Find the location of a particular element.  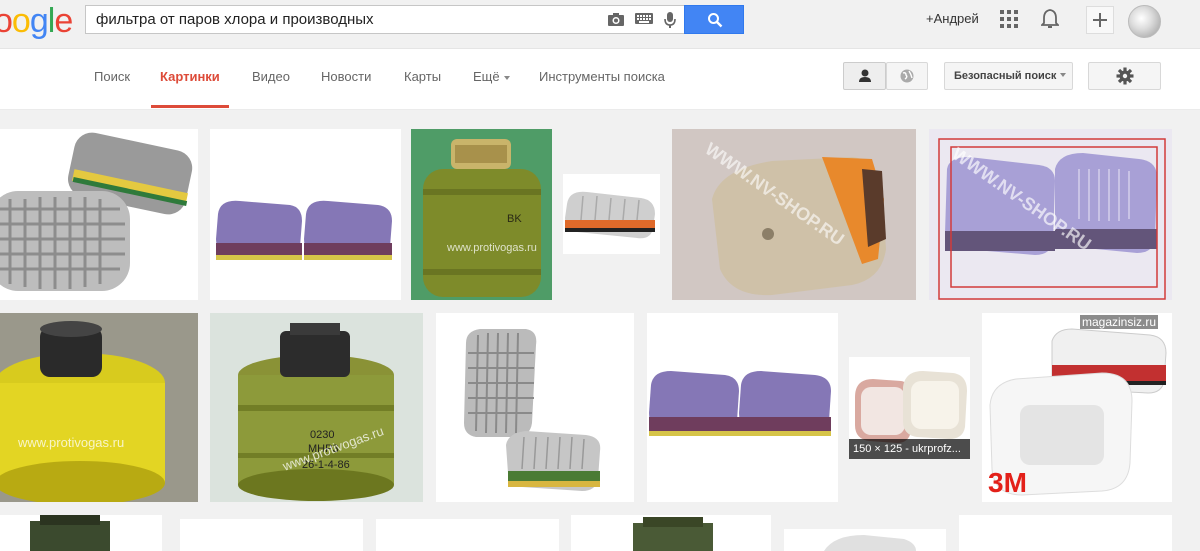

share-plus-icon is located at coordinates (1100, 20).